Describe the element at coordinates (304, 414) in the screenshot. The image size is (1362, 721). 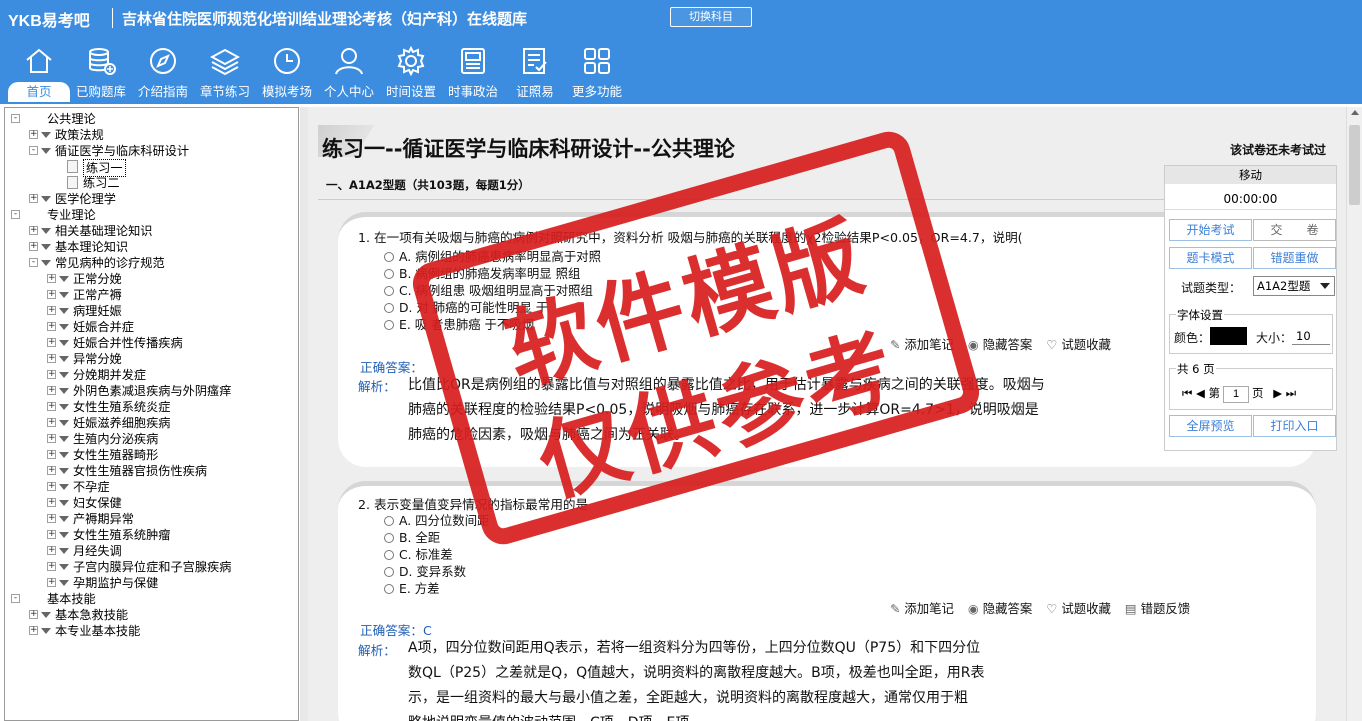
I see `pane-splitter` at that location.